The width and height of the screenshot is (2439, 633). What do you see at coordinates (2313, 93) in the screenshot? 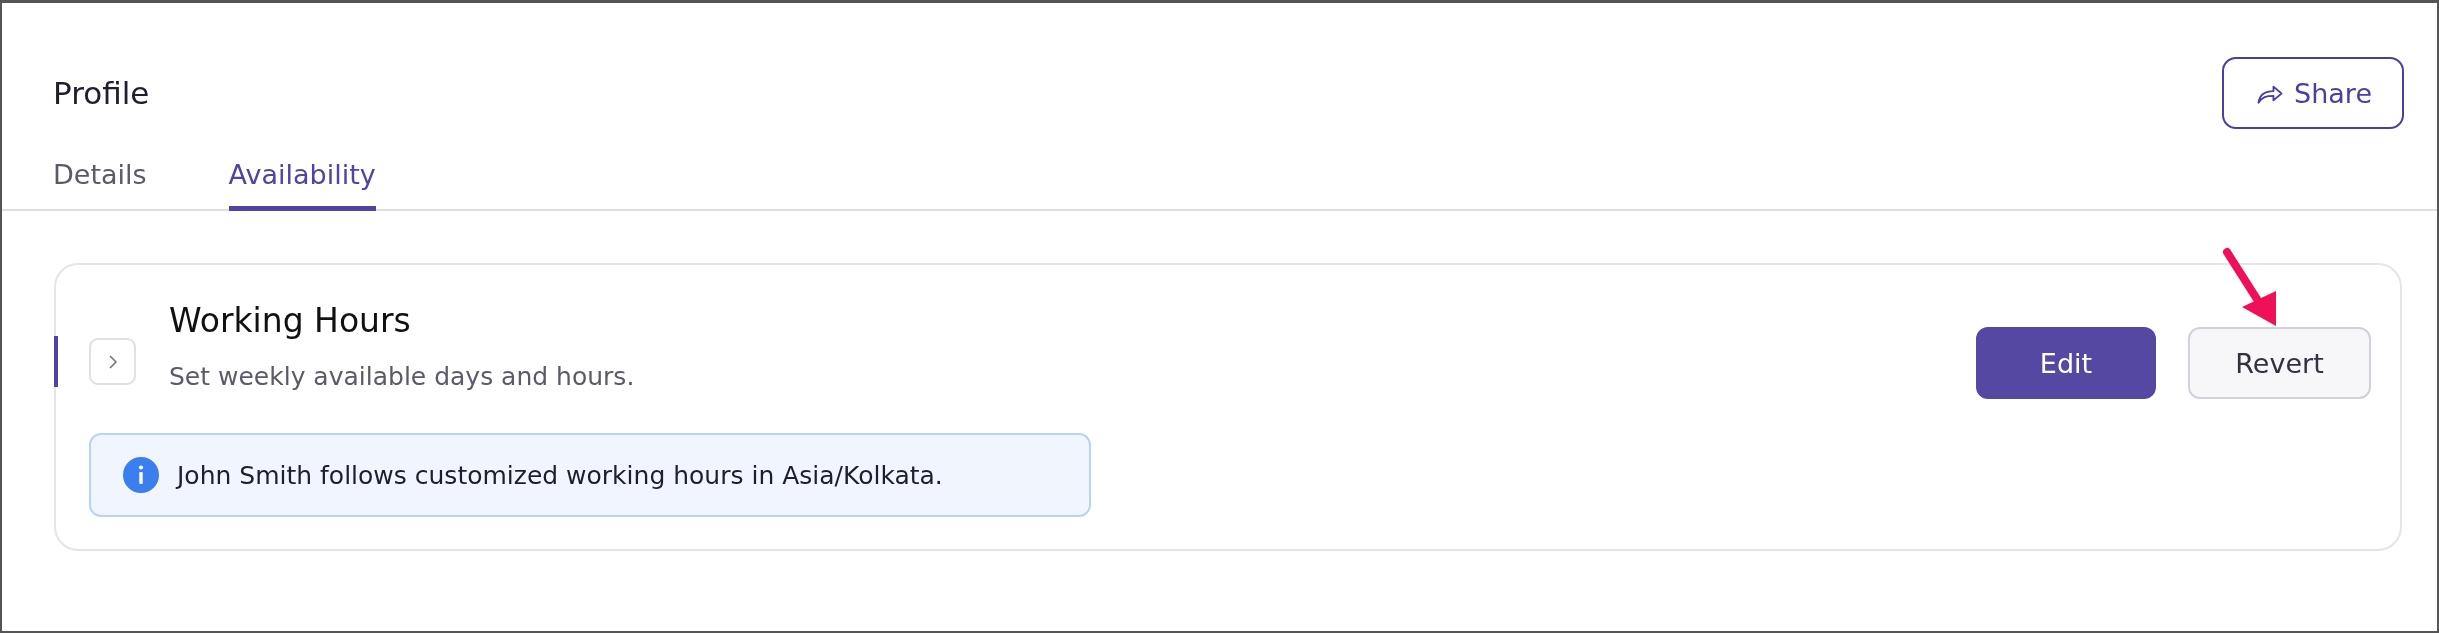
I see `share-button: Share` at bounding box center [2313, 93].